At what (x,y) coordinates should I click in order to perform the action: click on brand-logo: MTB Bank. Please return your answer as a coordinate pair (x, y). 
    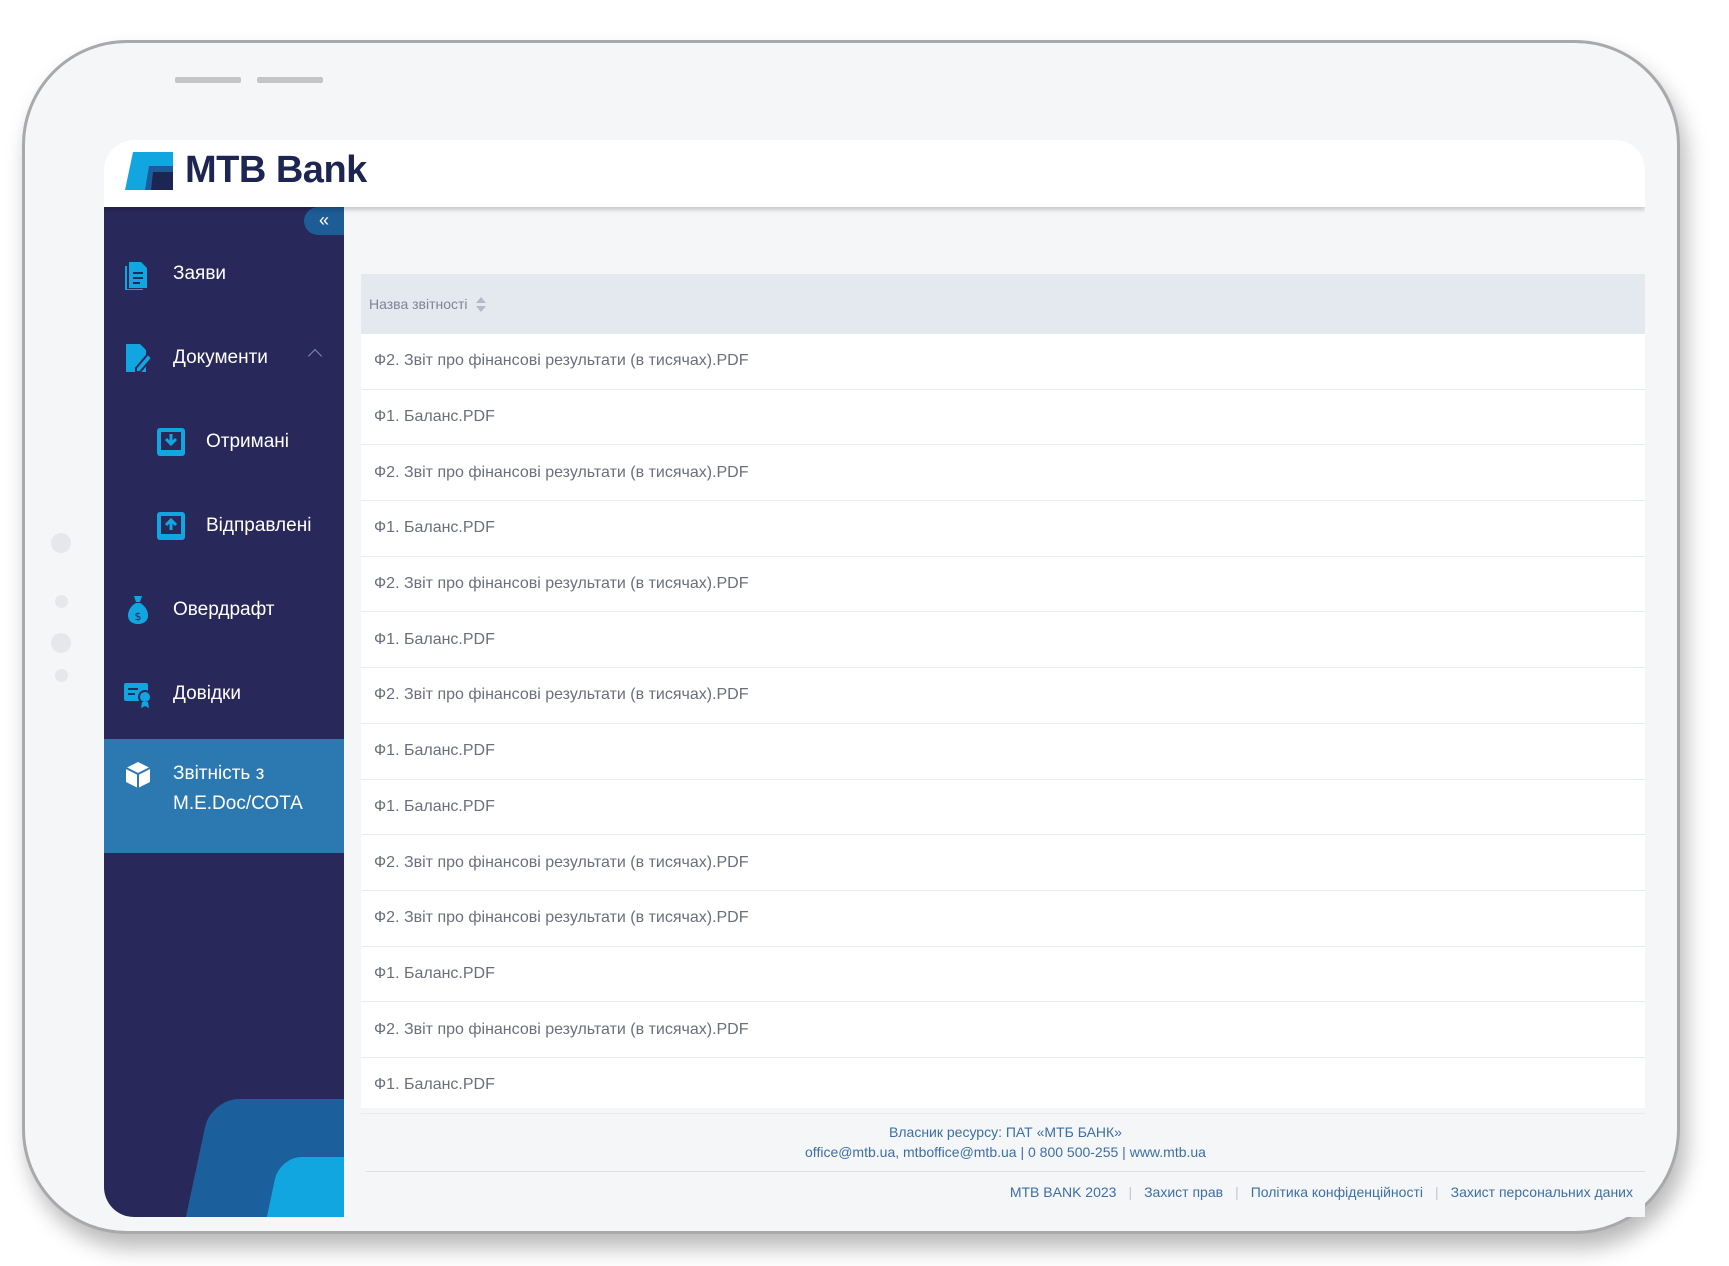
    Looking at the image, I should click on (245, 170).